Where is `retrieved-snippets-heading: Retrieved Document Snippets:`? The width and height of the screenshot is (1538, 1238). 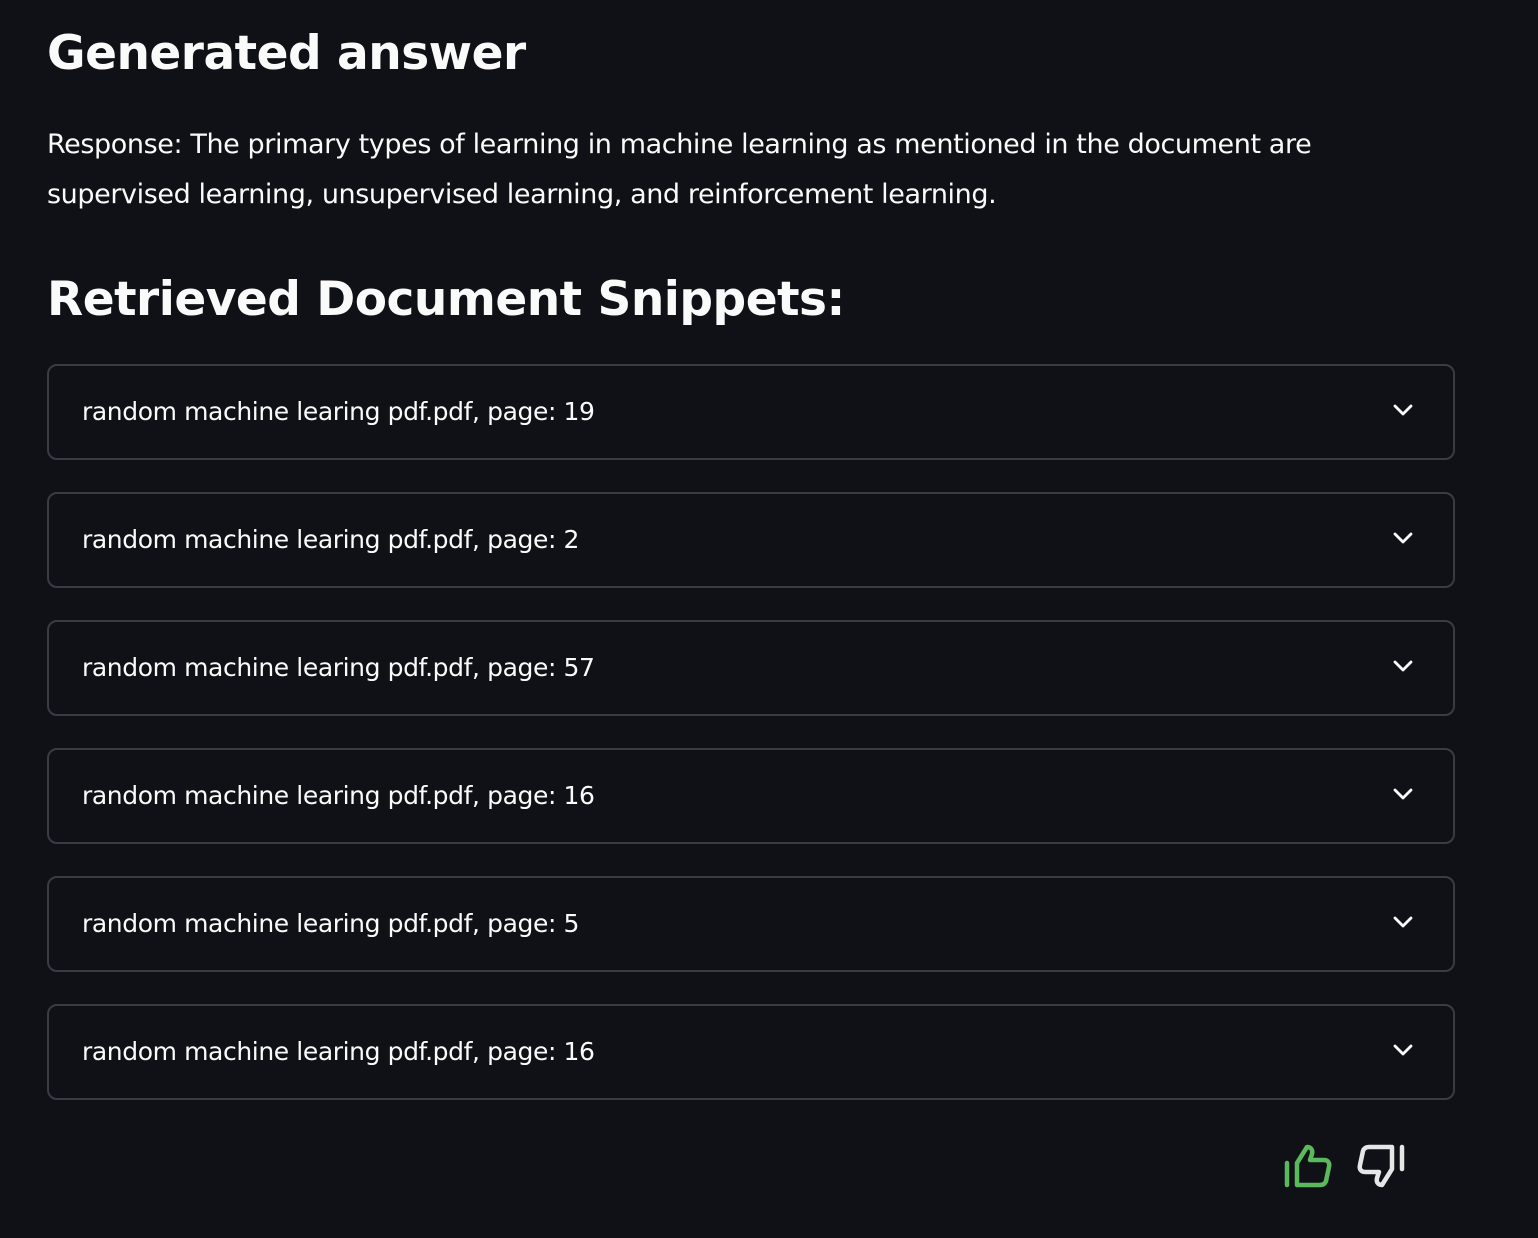
retrieved-snippets-heading: Retrieved Document Snippets: is located at coordinates (446, 299).